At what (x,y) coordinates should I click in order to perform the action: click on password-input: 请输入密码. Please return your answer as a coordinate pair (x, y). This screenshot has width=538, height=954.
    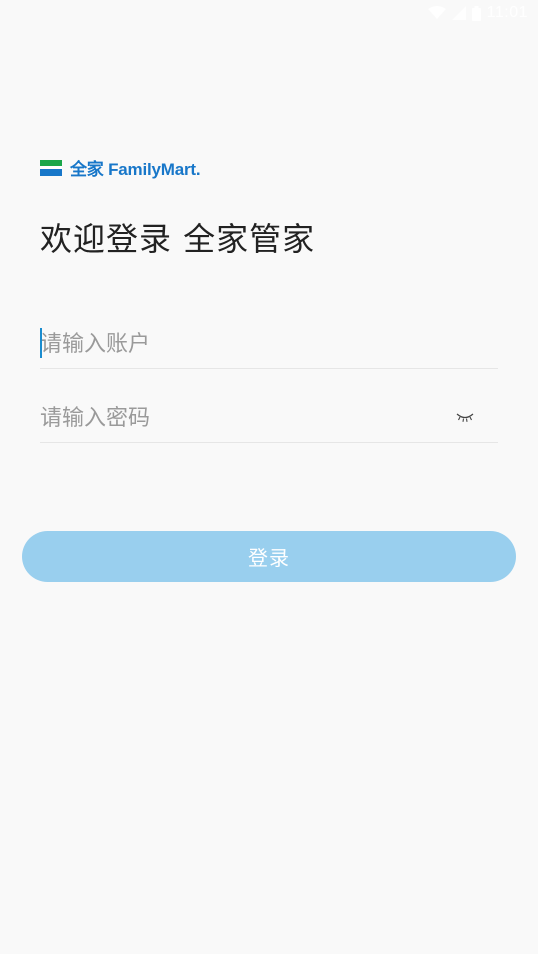
    Looking at the image, I should click on (95, 416).